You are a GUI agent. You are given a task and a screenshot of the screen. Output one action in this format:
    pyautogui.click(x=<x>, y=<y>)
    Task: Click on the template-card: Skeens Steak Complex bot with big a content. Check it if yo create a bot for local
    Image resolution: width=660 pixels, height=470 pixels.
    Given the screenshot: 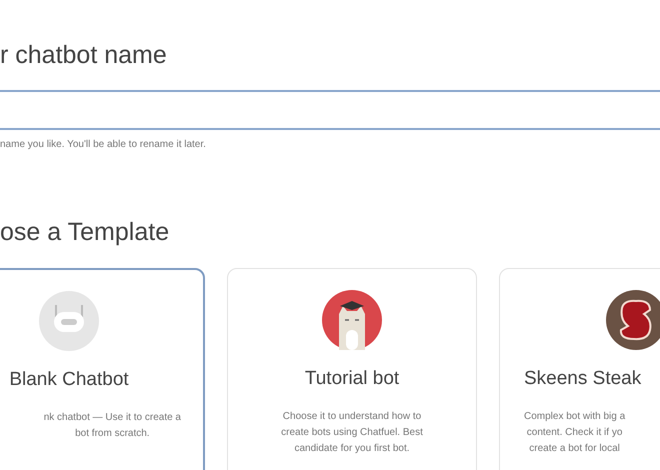 What is the action you would take?
    pyautogui.click(x=579, y=369)
    